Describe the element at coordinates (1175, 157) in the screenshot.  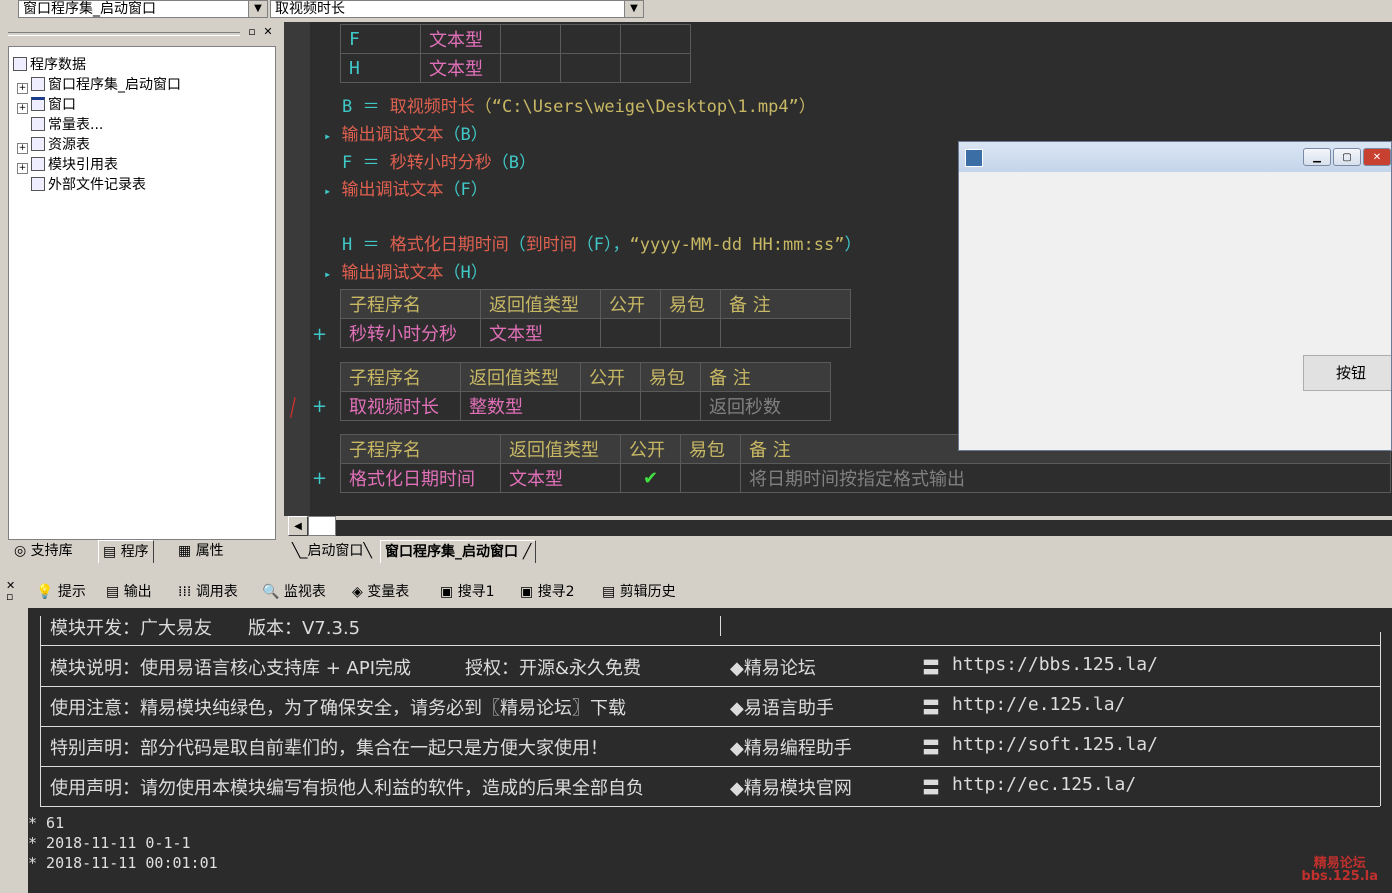
I see `window-titlebar: ▁ ▢ ✕` at that location.